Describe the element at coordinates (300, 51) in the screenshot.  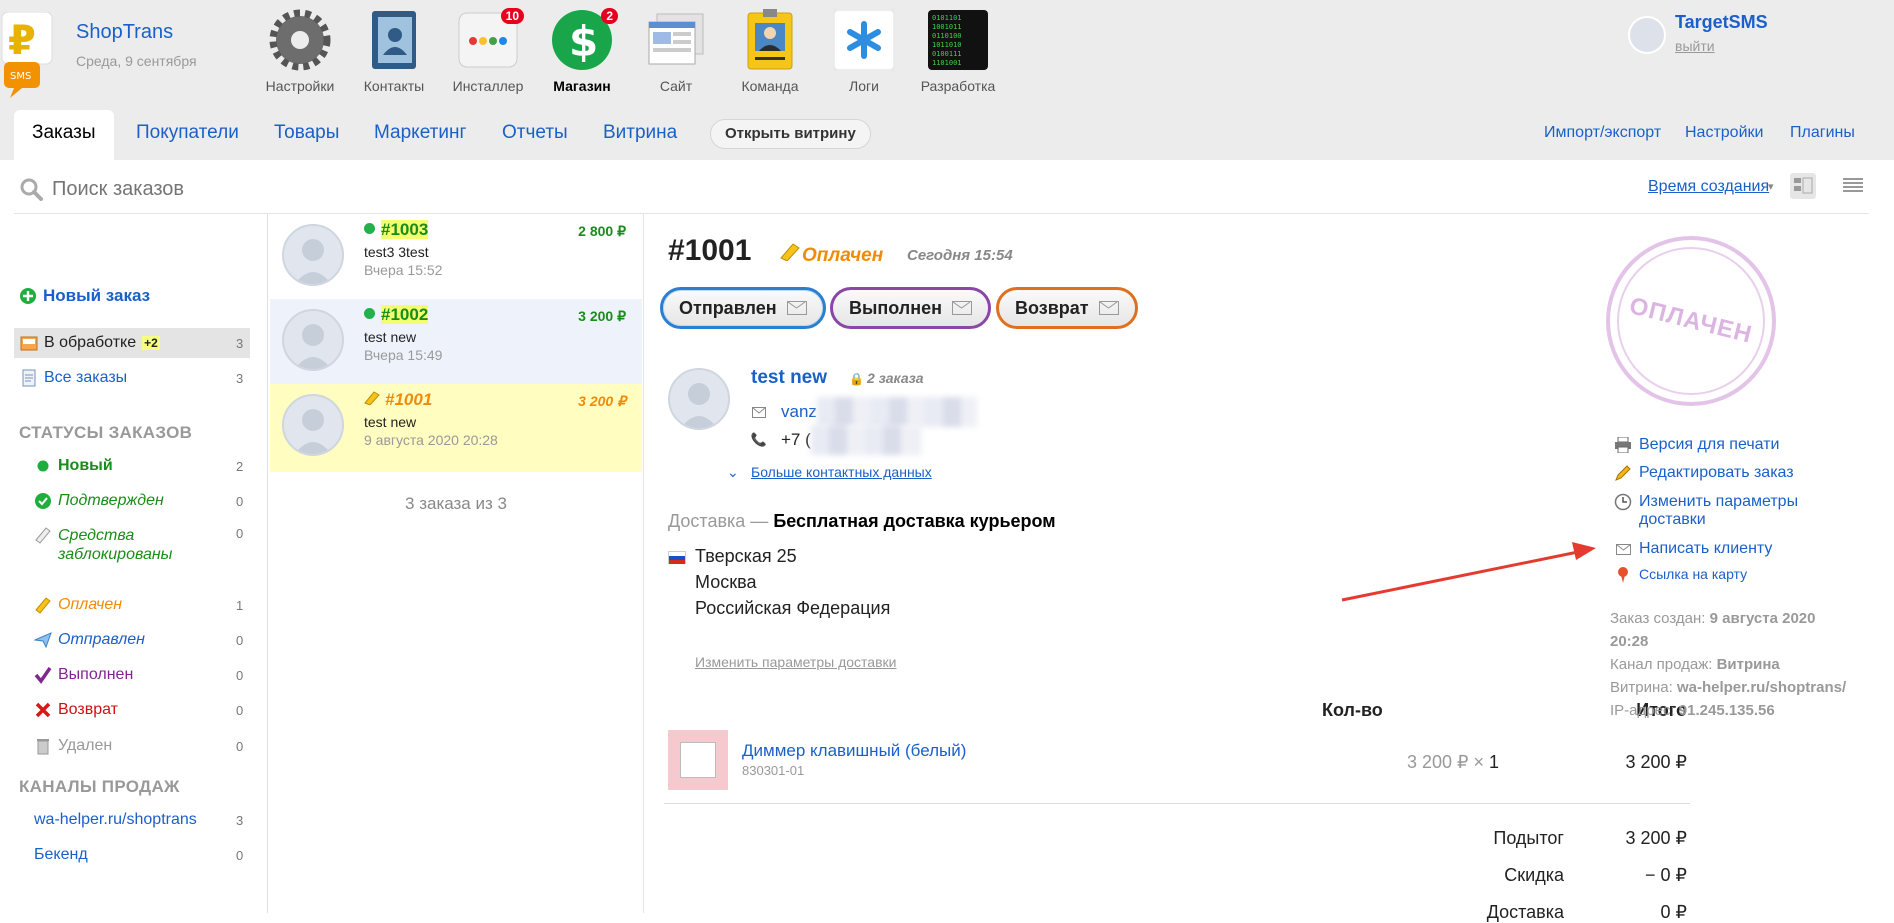
I see `app-settings: Настройки` at that location.